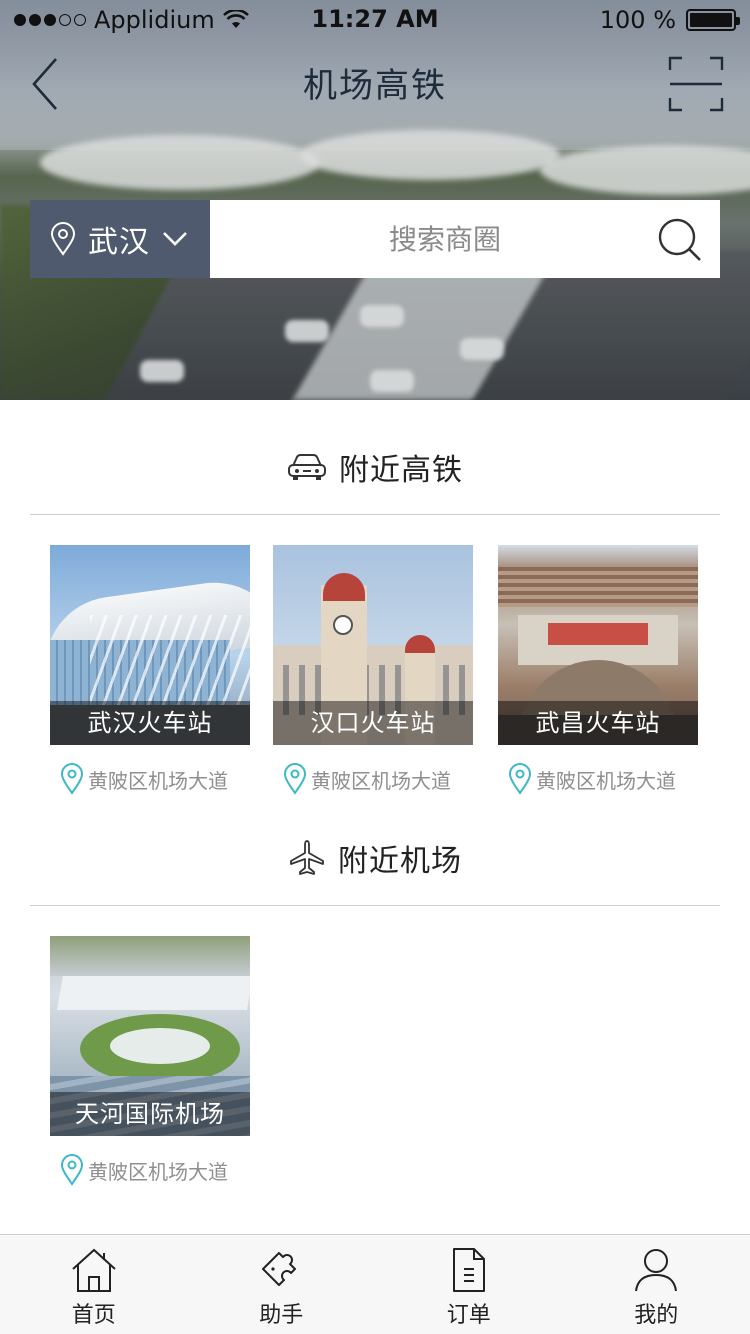 The width and height of the screenshot is (750, 1334). Describe the element at coordinates (468, 1270) in the screenshot. I see `document-icon` at that location.